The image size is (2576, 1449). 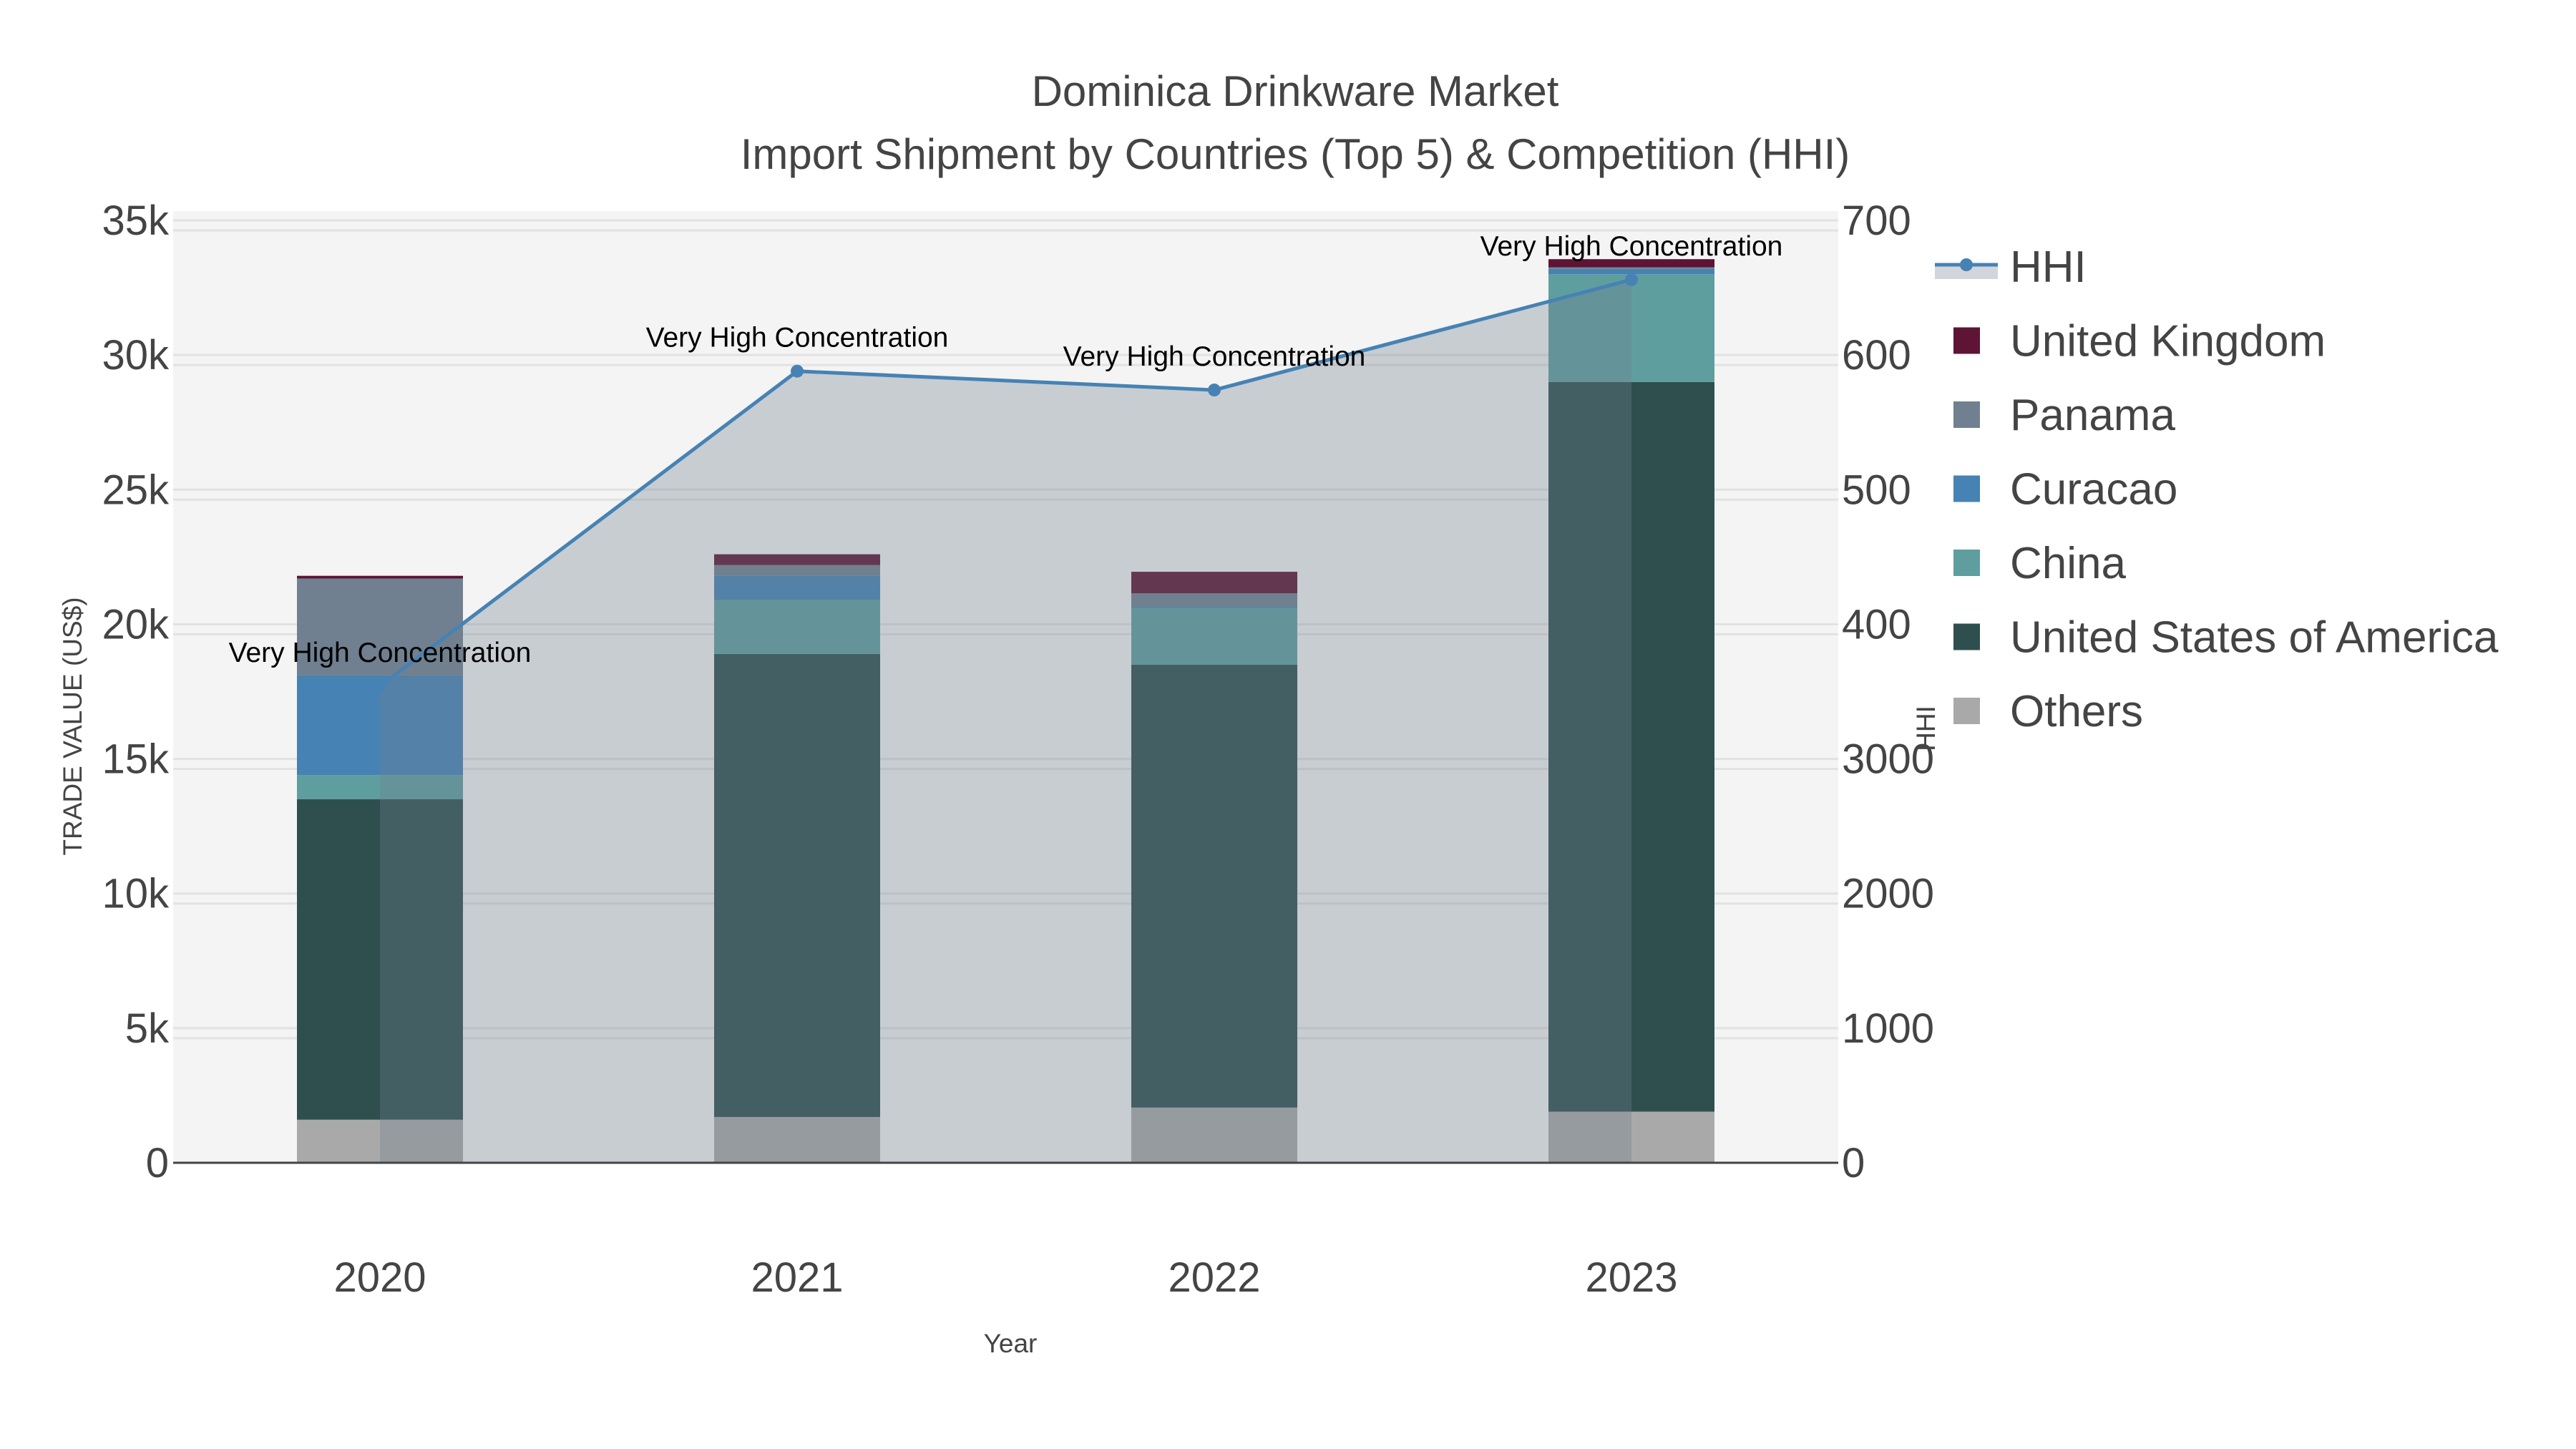 I want to click on legend-item-panama: Panama, so click(x=2064, y=415).